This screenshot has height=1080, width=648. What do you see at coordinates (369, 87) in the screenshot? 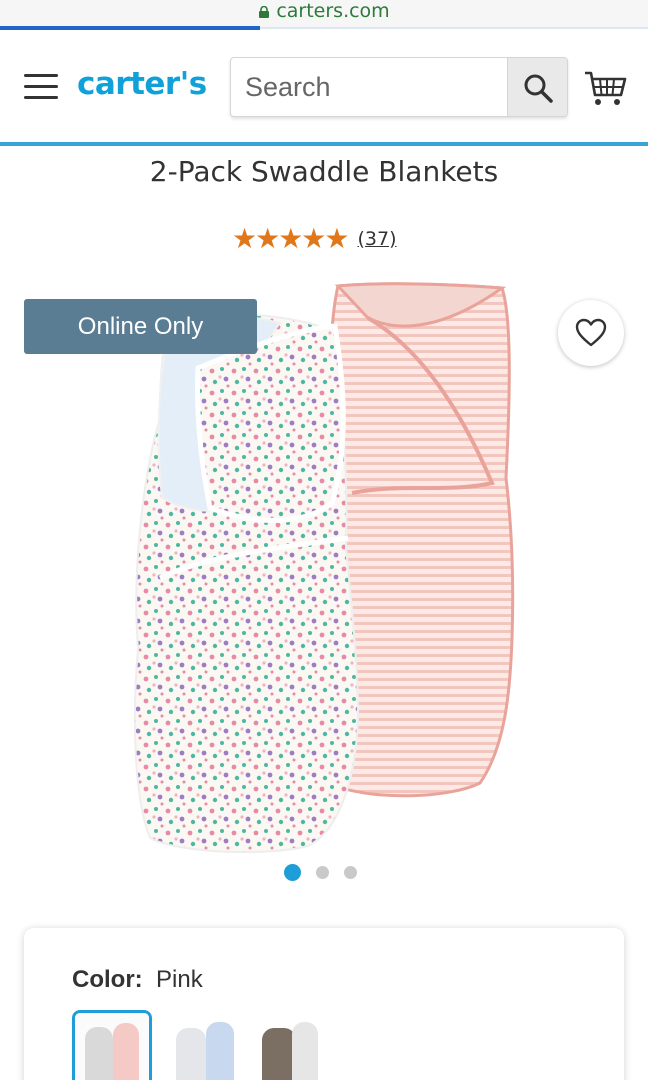
I see `search-input` at bounding box center [369, 87].